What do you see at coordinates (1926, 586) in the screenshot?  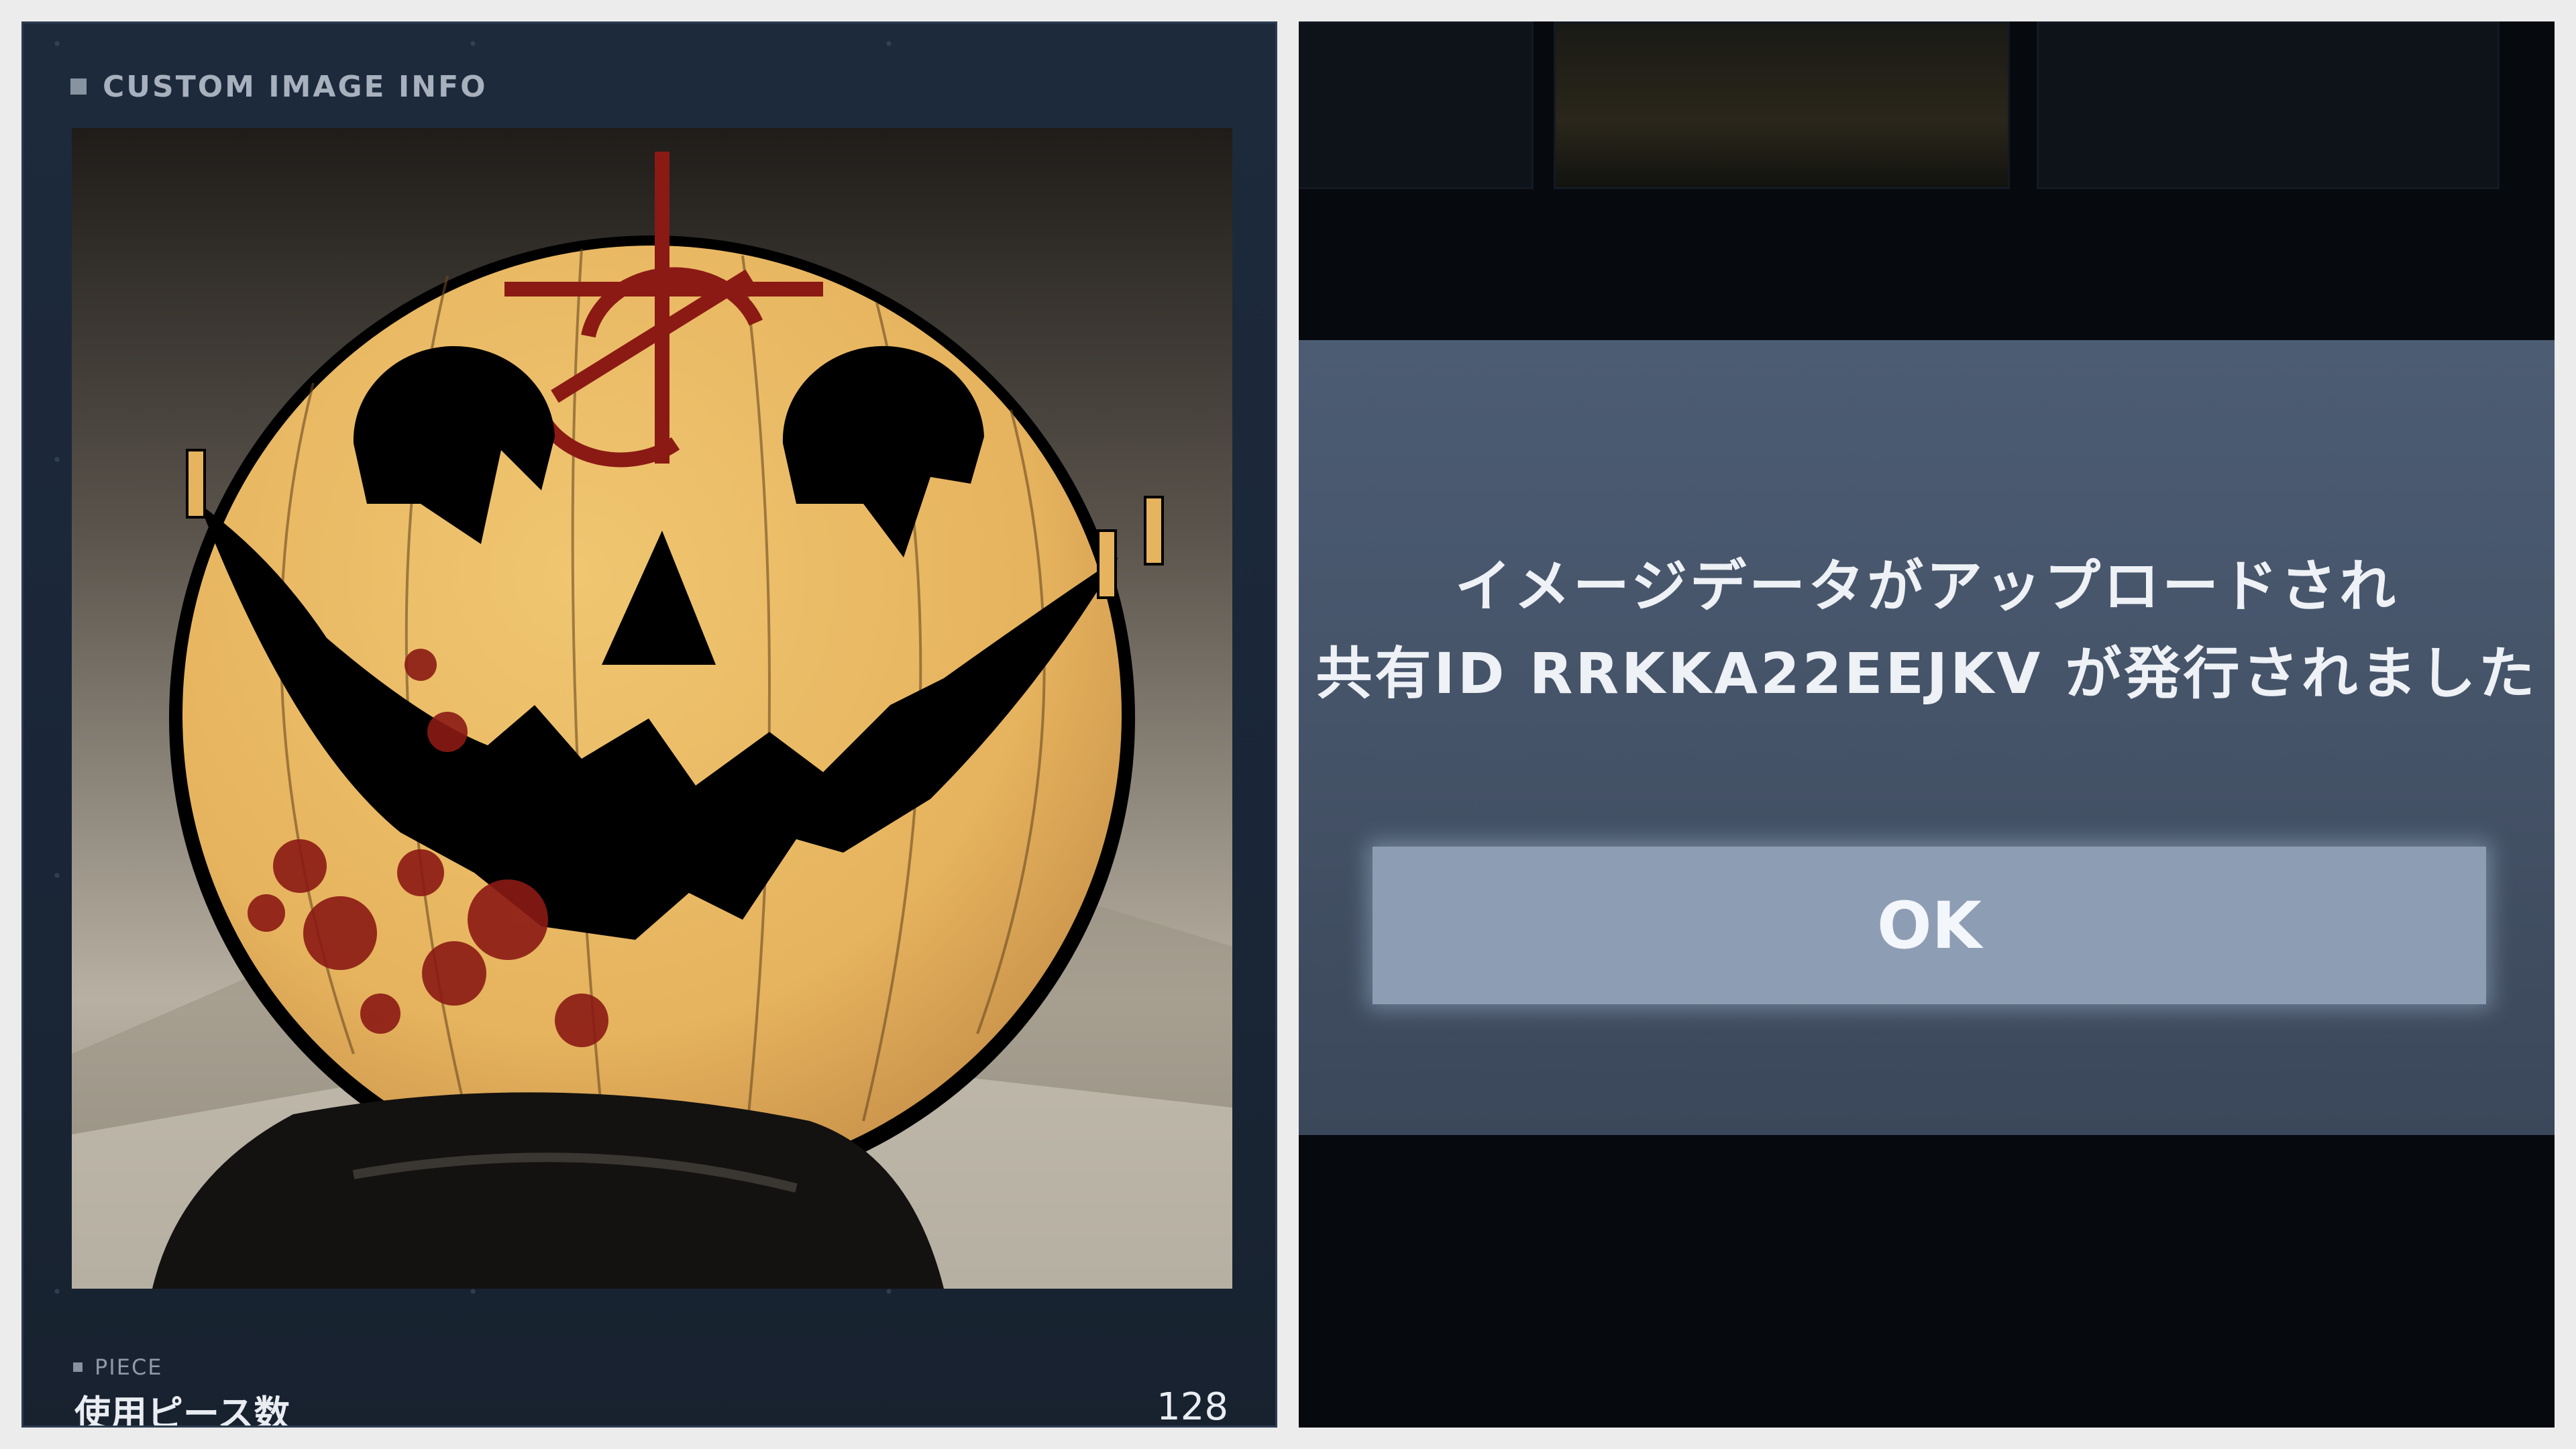 I see `dialog-message-line1: イメージデータがアップロードされ` at bounding box center [1926, 586].